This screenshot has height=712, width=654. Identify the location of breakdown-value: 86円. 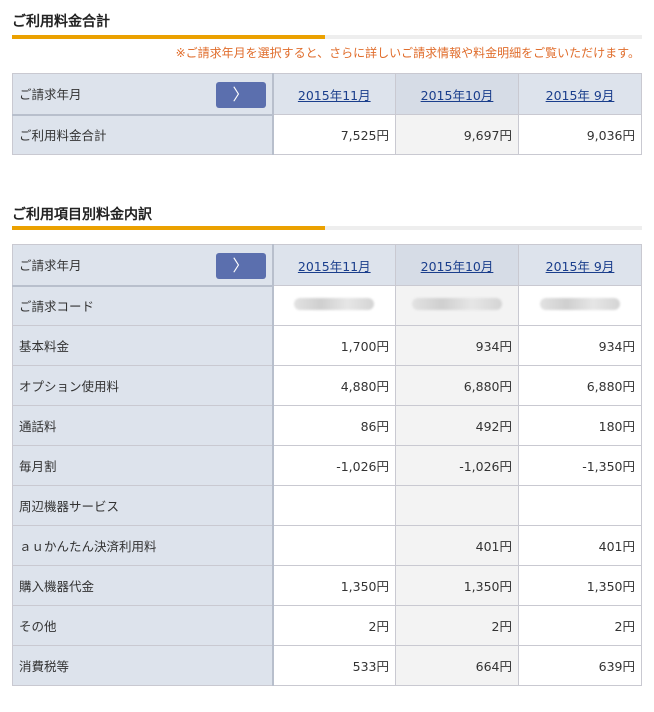
(334, 425).